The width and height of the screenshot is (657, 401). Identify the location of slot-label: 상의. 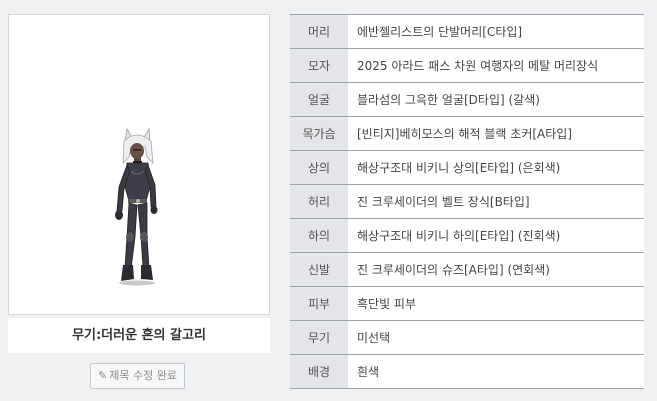
(319, 167).